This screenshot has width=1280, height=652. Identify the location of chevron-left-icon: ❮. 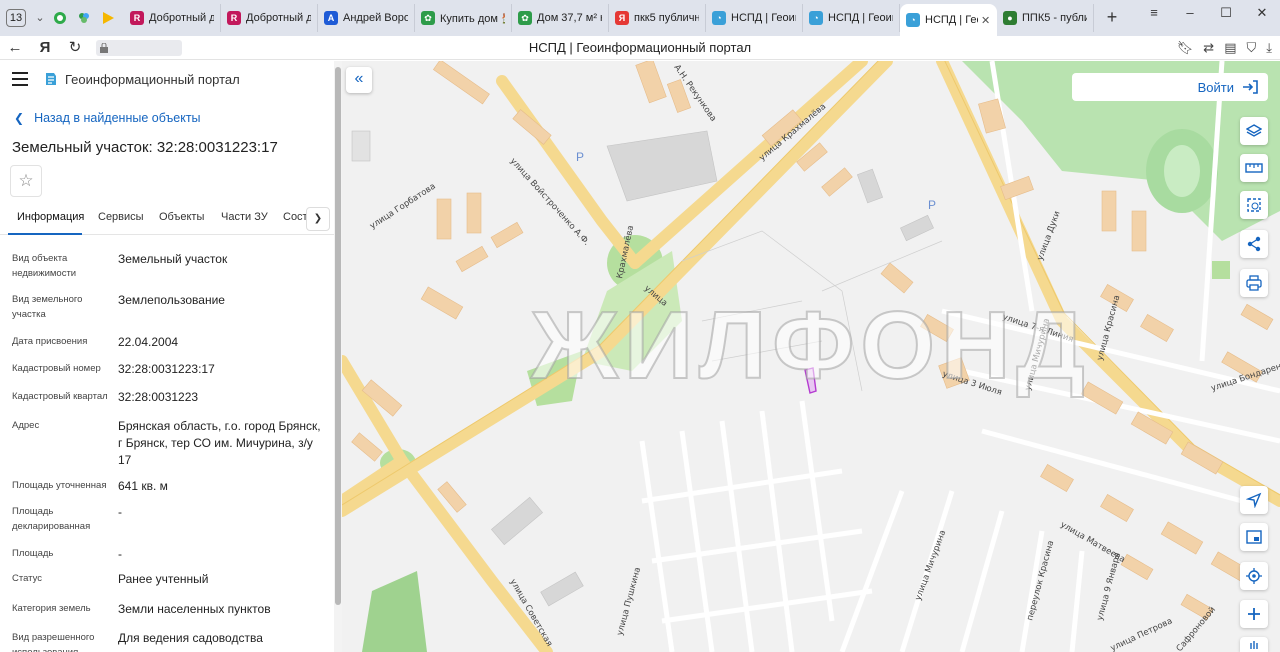
(19, 118).